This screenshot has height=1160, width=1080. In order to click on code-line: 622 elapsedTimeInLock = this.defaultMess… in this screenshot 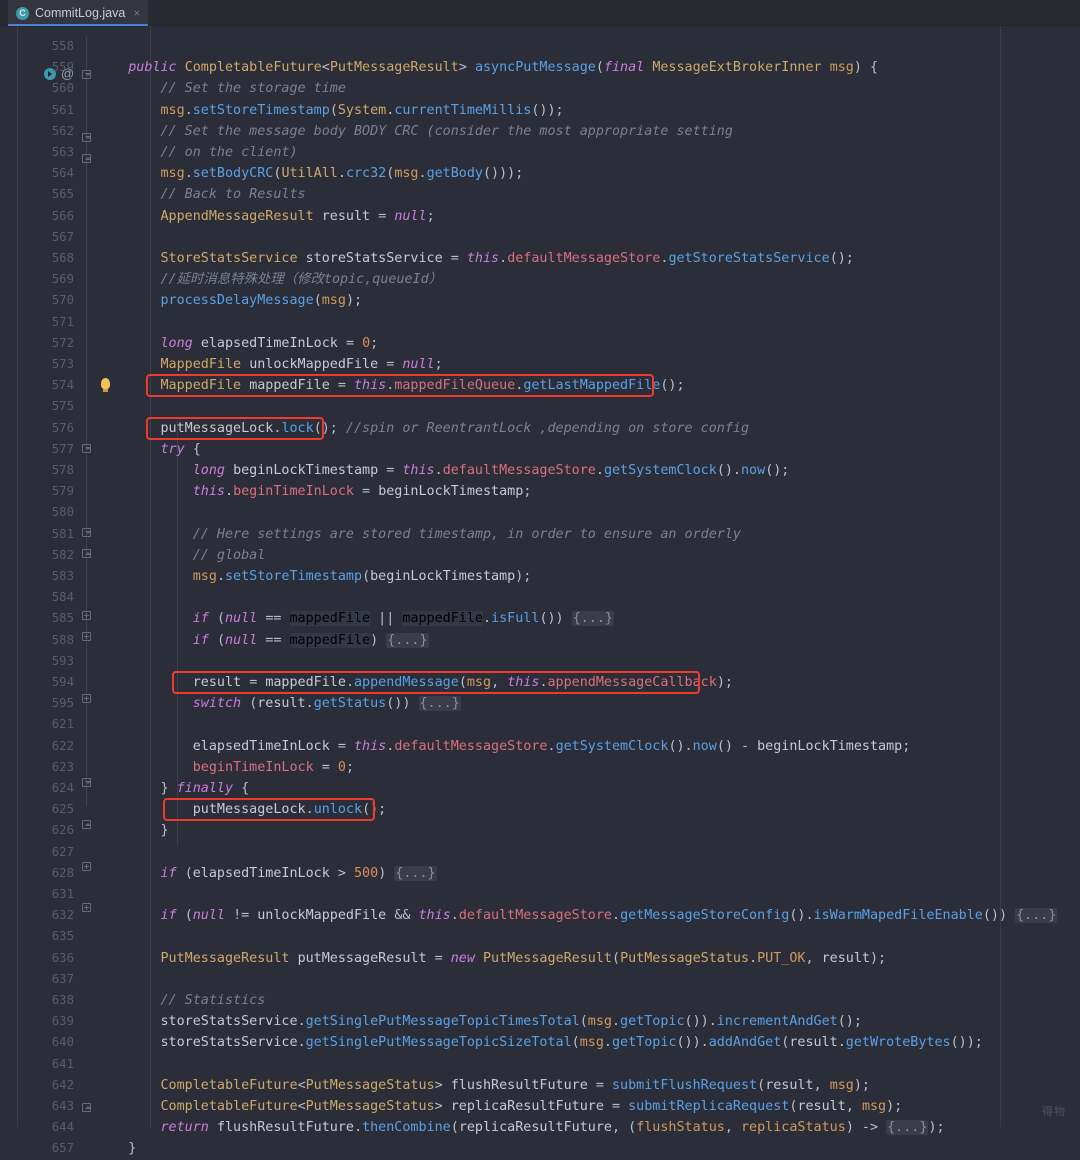, I will do `click(540, 746)`.